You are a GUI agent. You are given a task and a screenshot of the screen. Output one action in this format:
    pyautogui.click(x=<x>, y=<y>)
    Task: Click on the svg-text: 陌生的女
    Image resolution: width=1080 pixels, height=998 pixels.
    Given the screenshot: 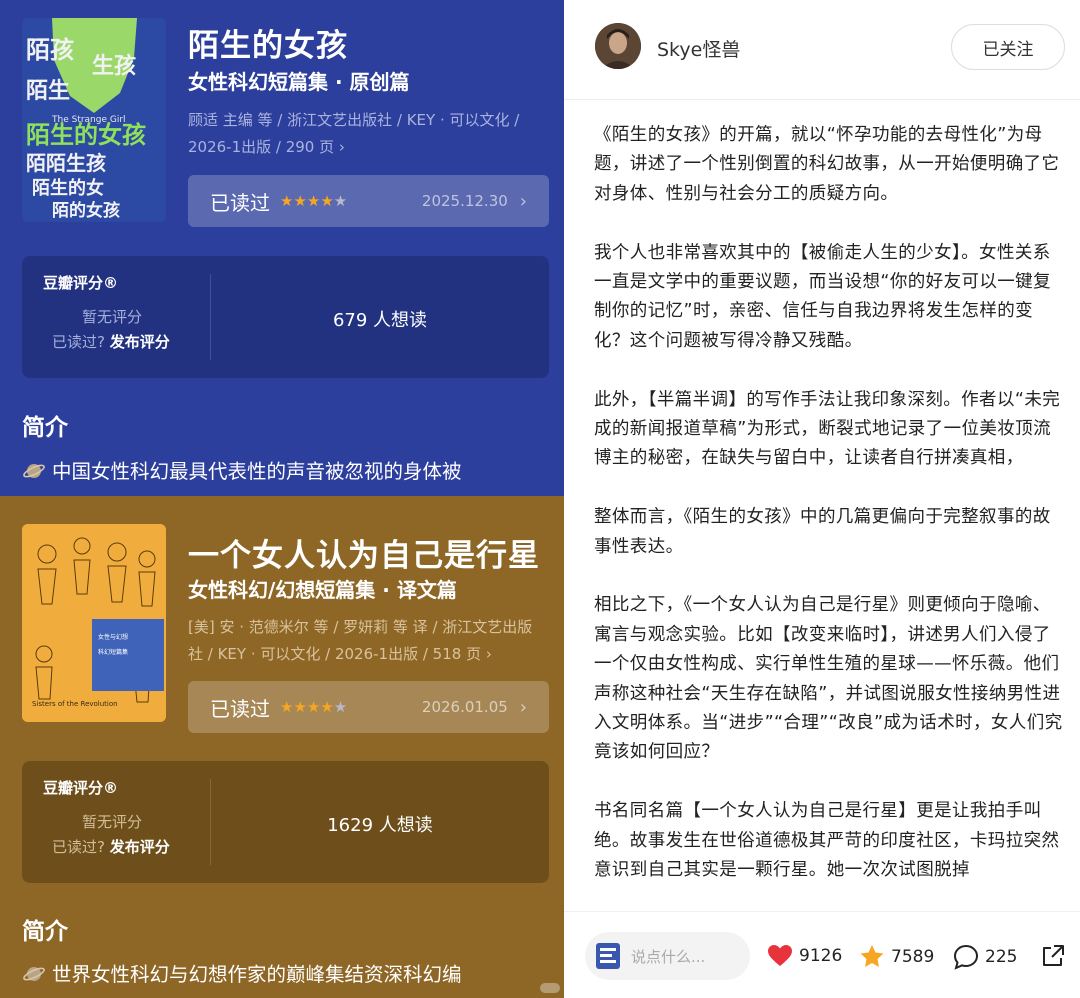 What is the action you would take?
    pyautogui.click(x=68, y=188)
    